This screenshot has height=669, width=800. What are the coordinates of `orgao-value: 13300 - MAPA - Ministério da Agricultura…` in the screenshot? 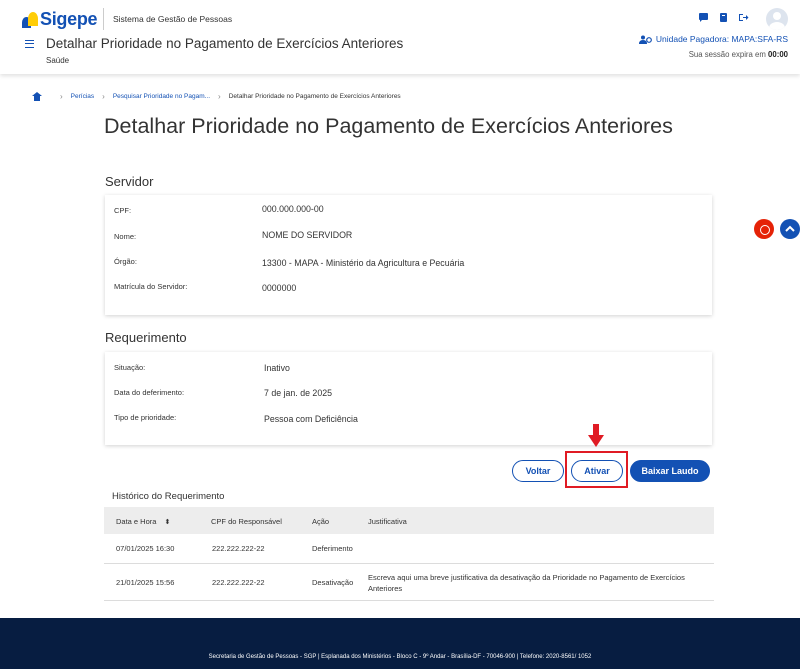 It's located at (363, 263).